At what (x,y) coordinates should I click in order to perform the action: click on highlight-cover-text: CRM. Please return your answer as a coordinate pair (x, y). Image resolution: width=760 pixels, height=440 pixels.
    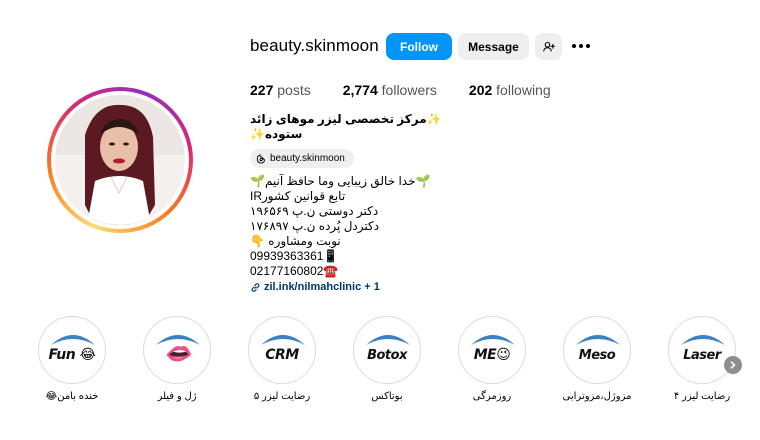
    Looking at the image, I should click on (282, 355).